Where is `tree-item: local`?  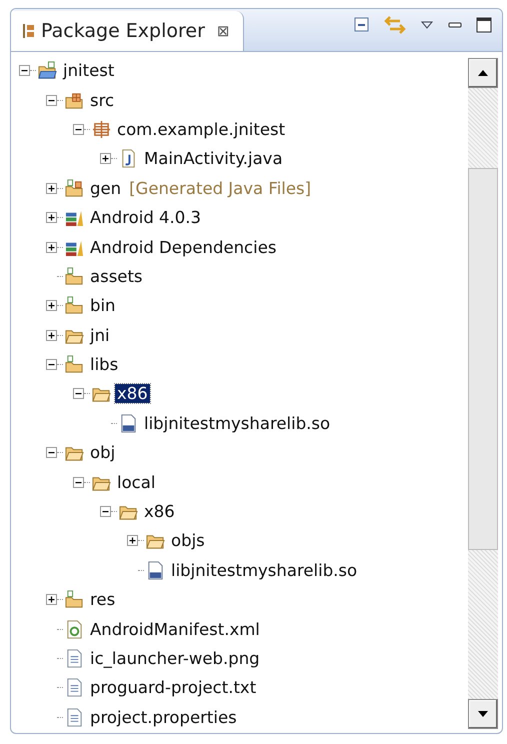
tree-item: local is located at coordinates (136, 482).